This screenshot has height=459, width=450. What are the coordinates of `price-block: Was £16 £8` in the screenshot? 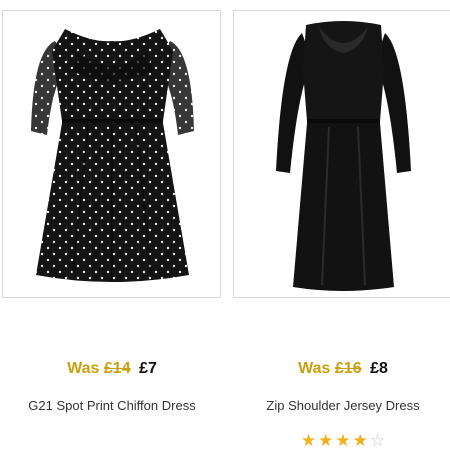 It's located at (341, 369).